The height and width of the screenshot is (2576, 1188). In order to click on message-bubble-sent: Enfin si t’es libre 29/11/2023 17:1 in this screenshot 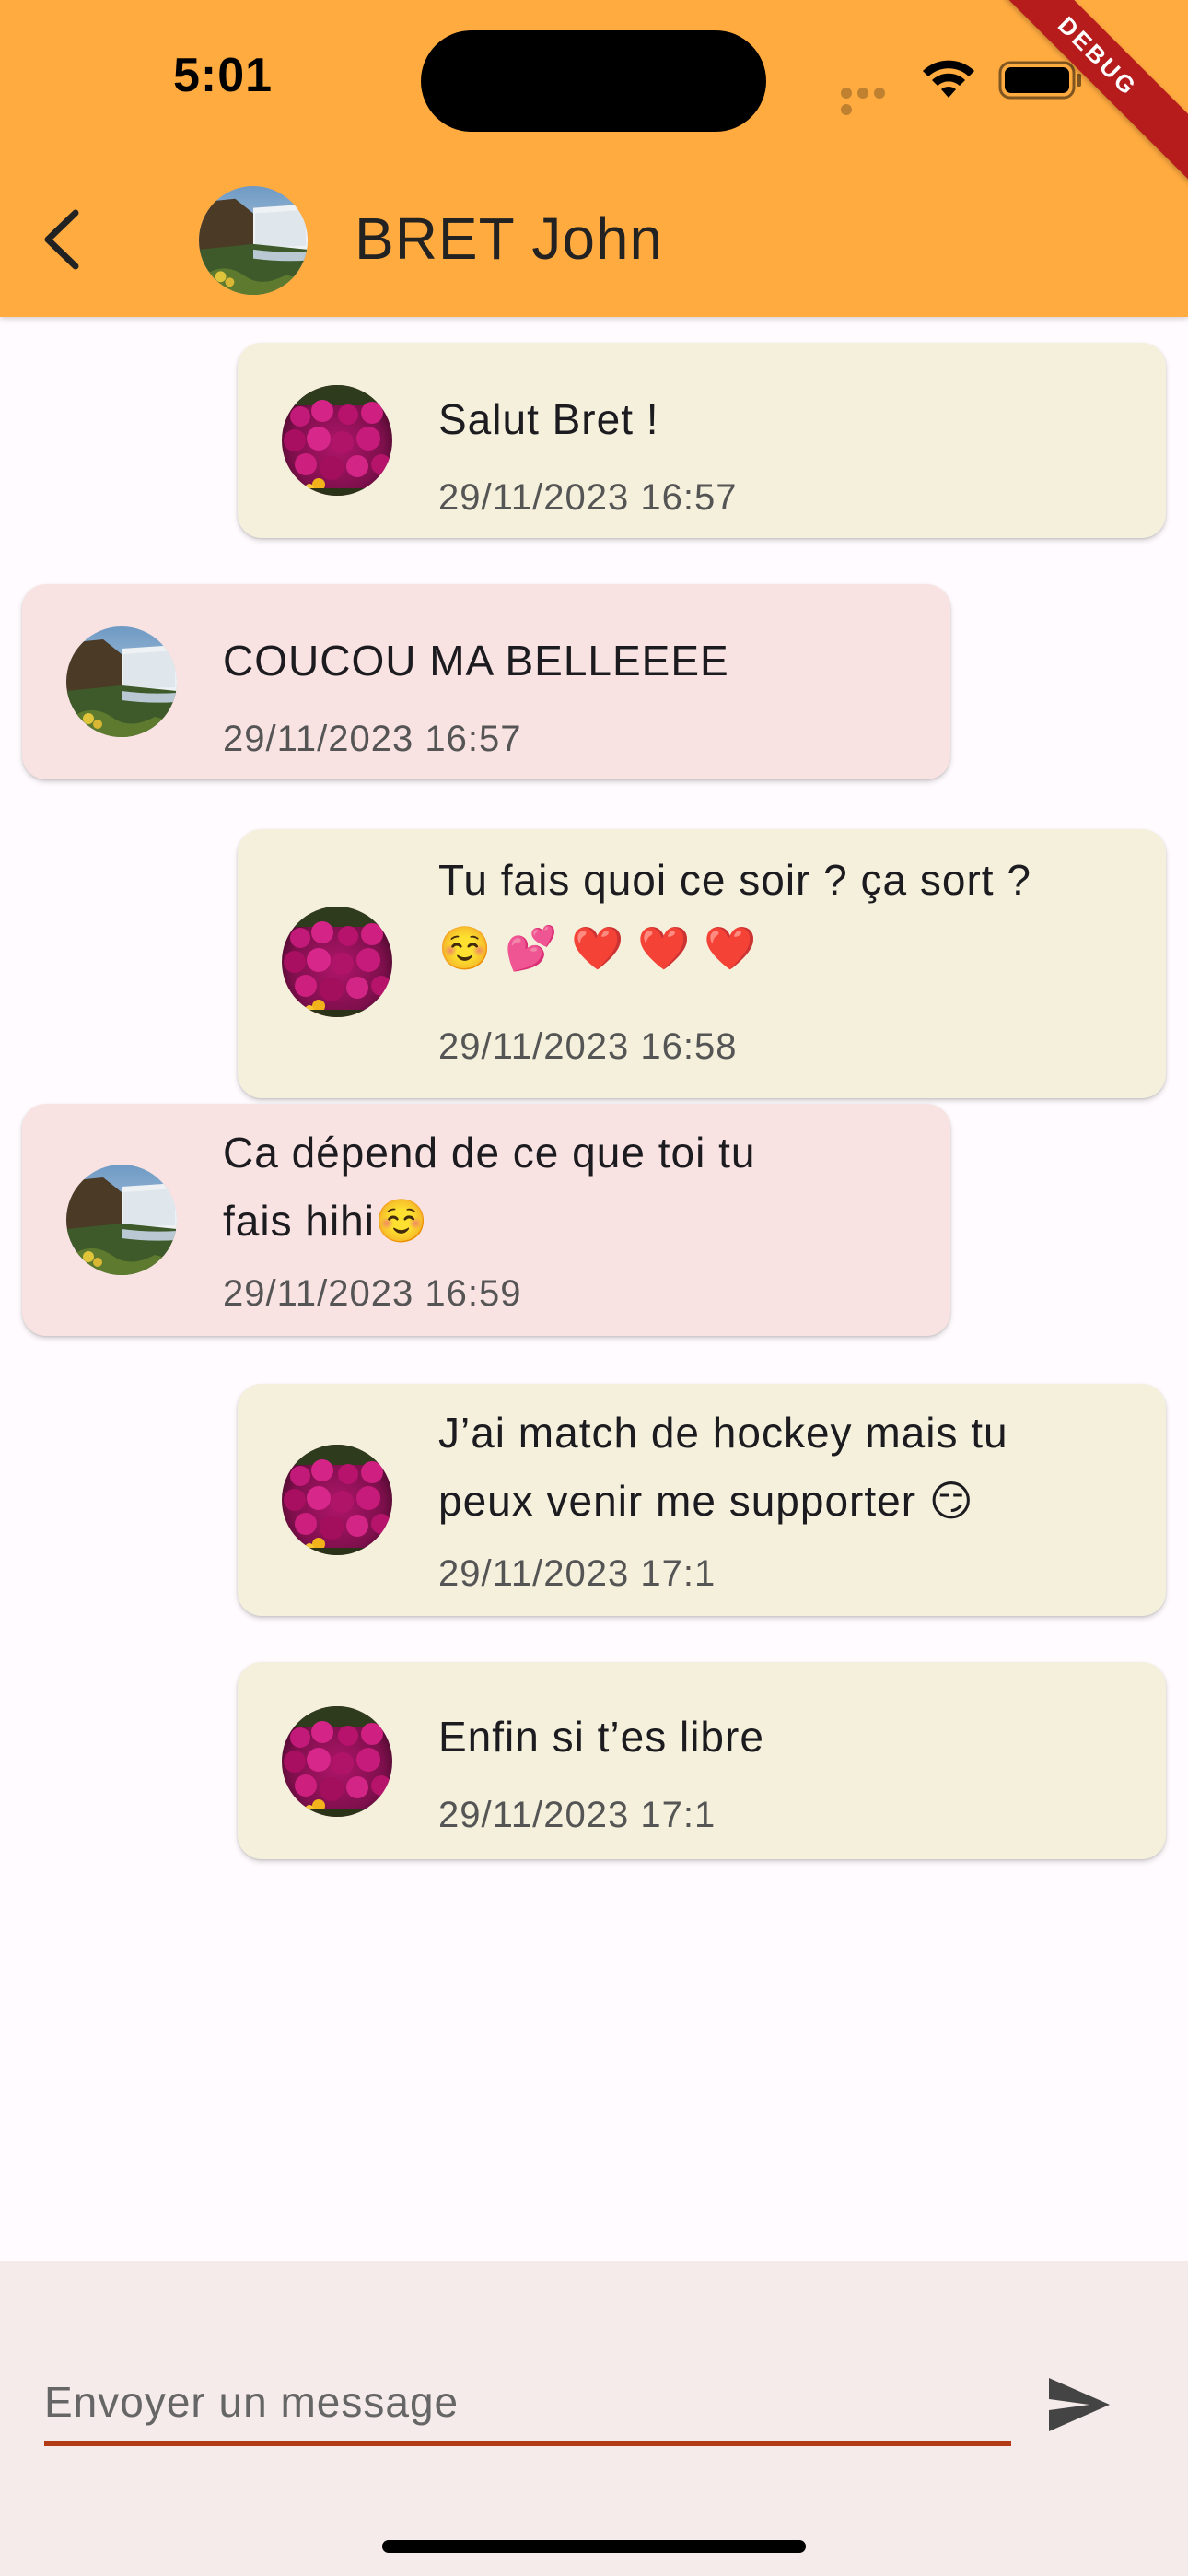, I will do `click(702, 1760)`.